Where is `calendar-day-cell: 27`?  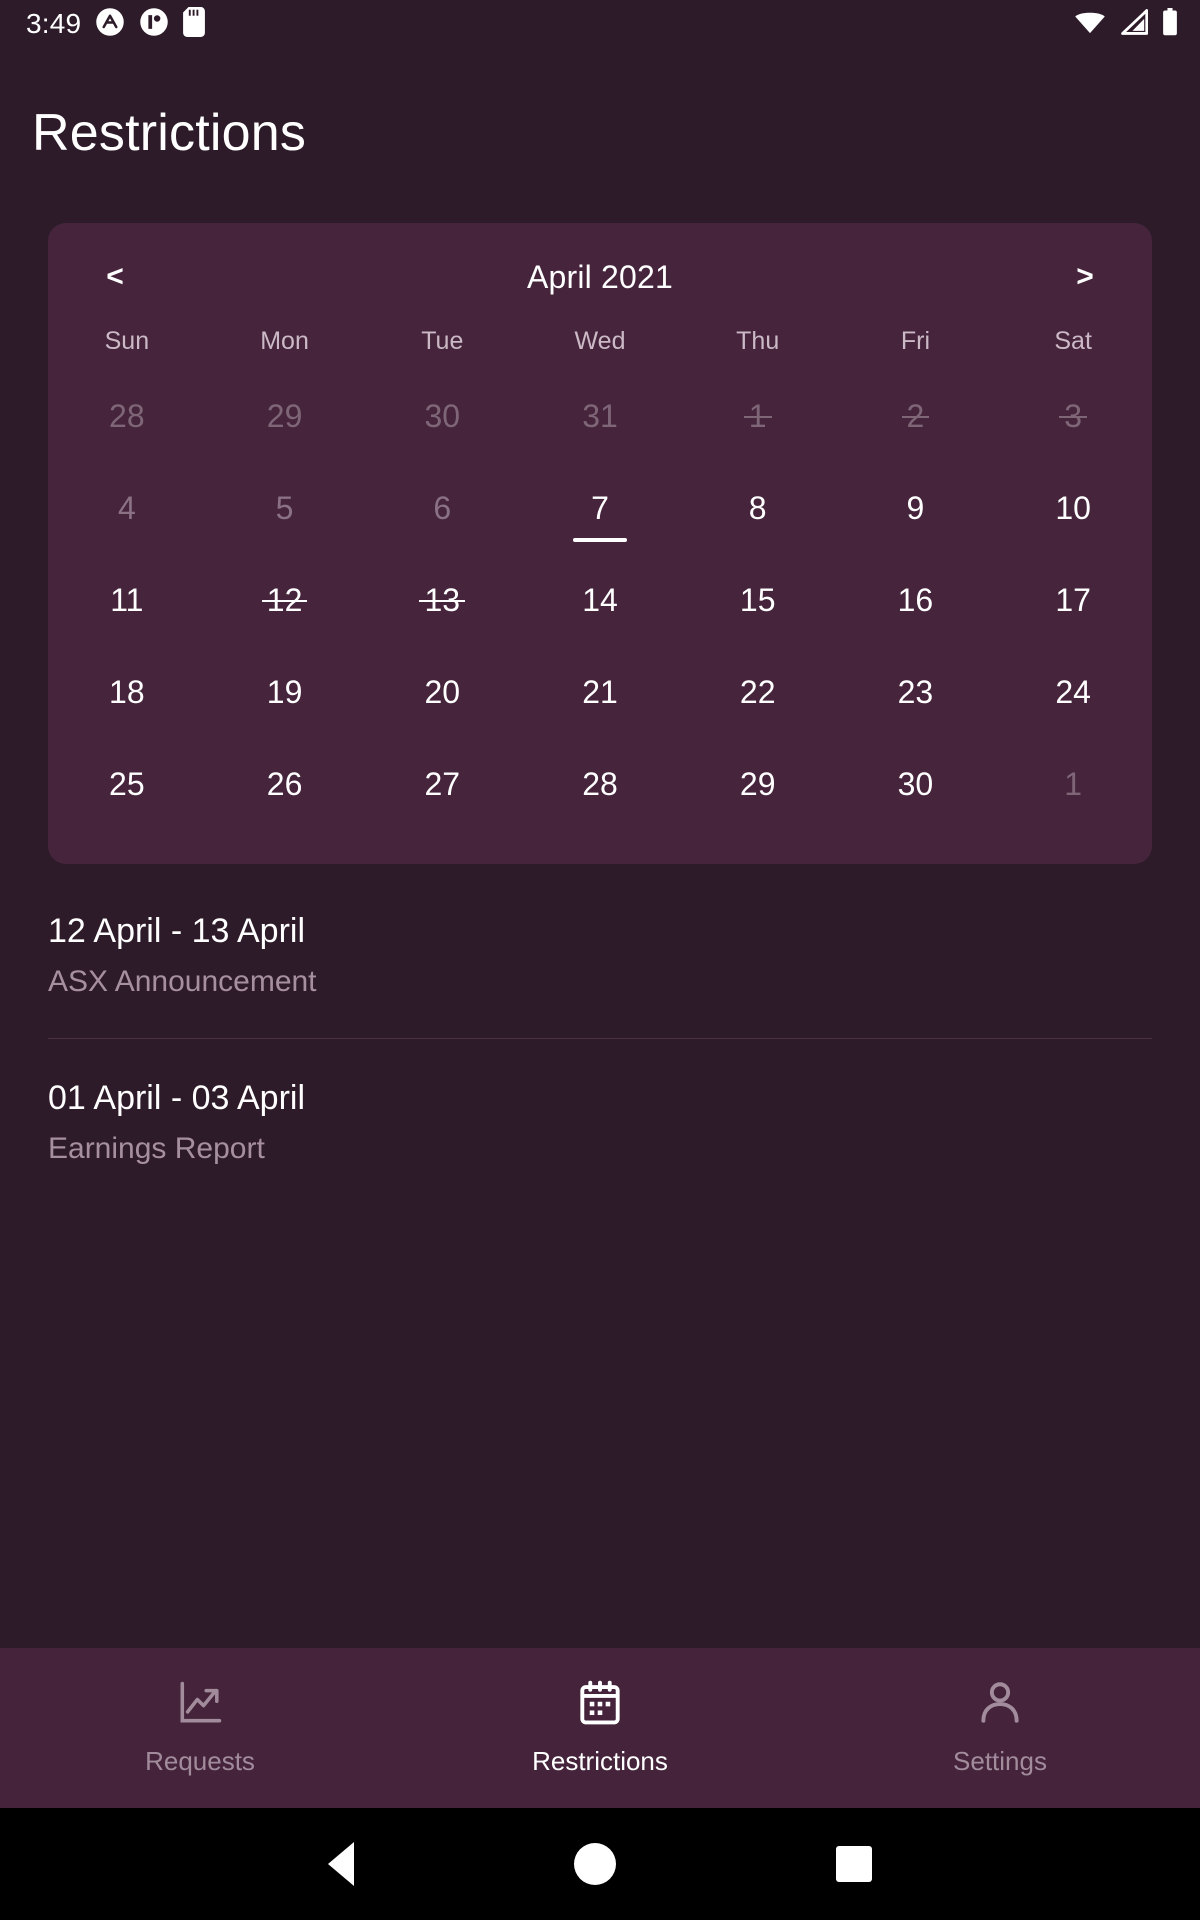 calendar-day-cell: 27 is located at coordinates (442, 784).